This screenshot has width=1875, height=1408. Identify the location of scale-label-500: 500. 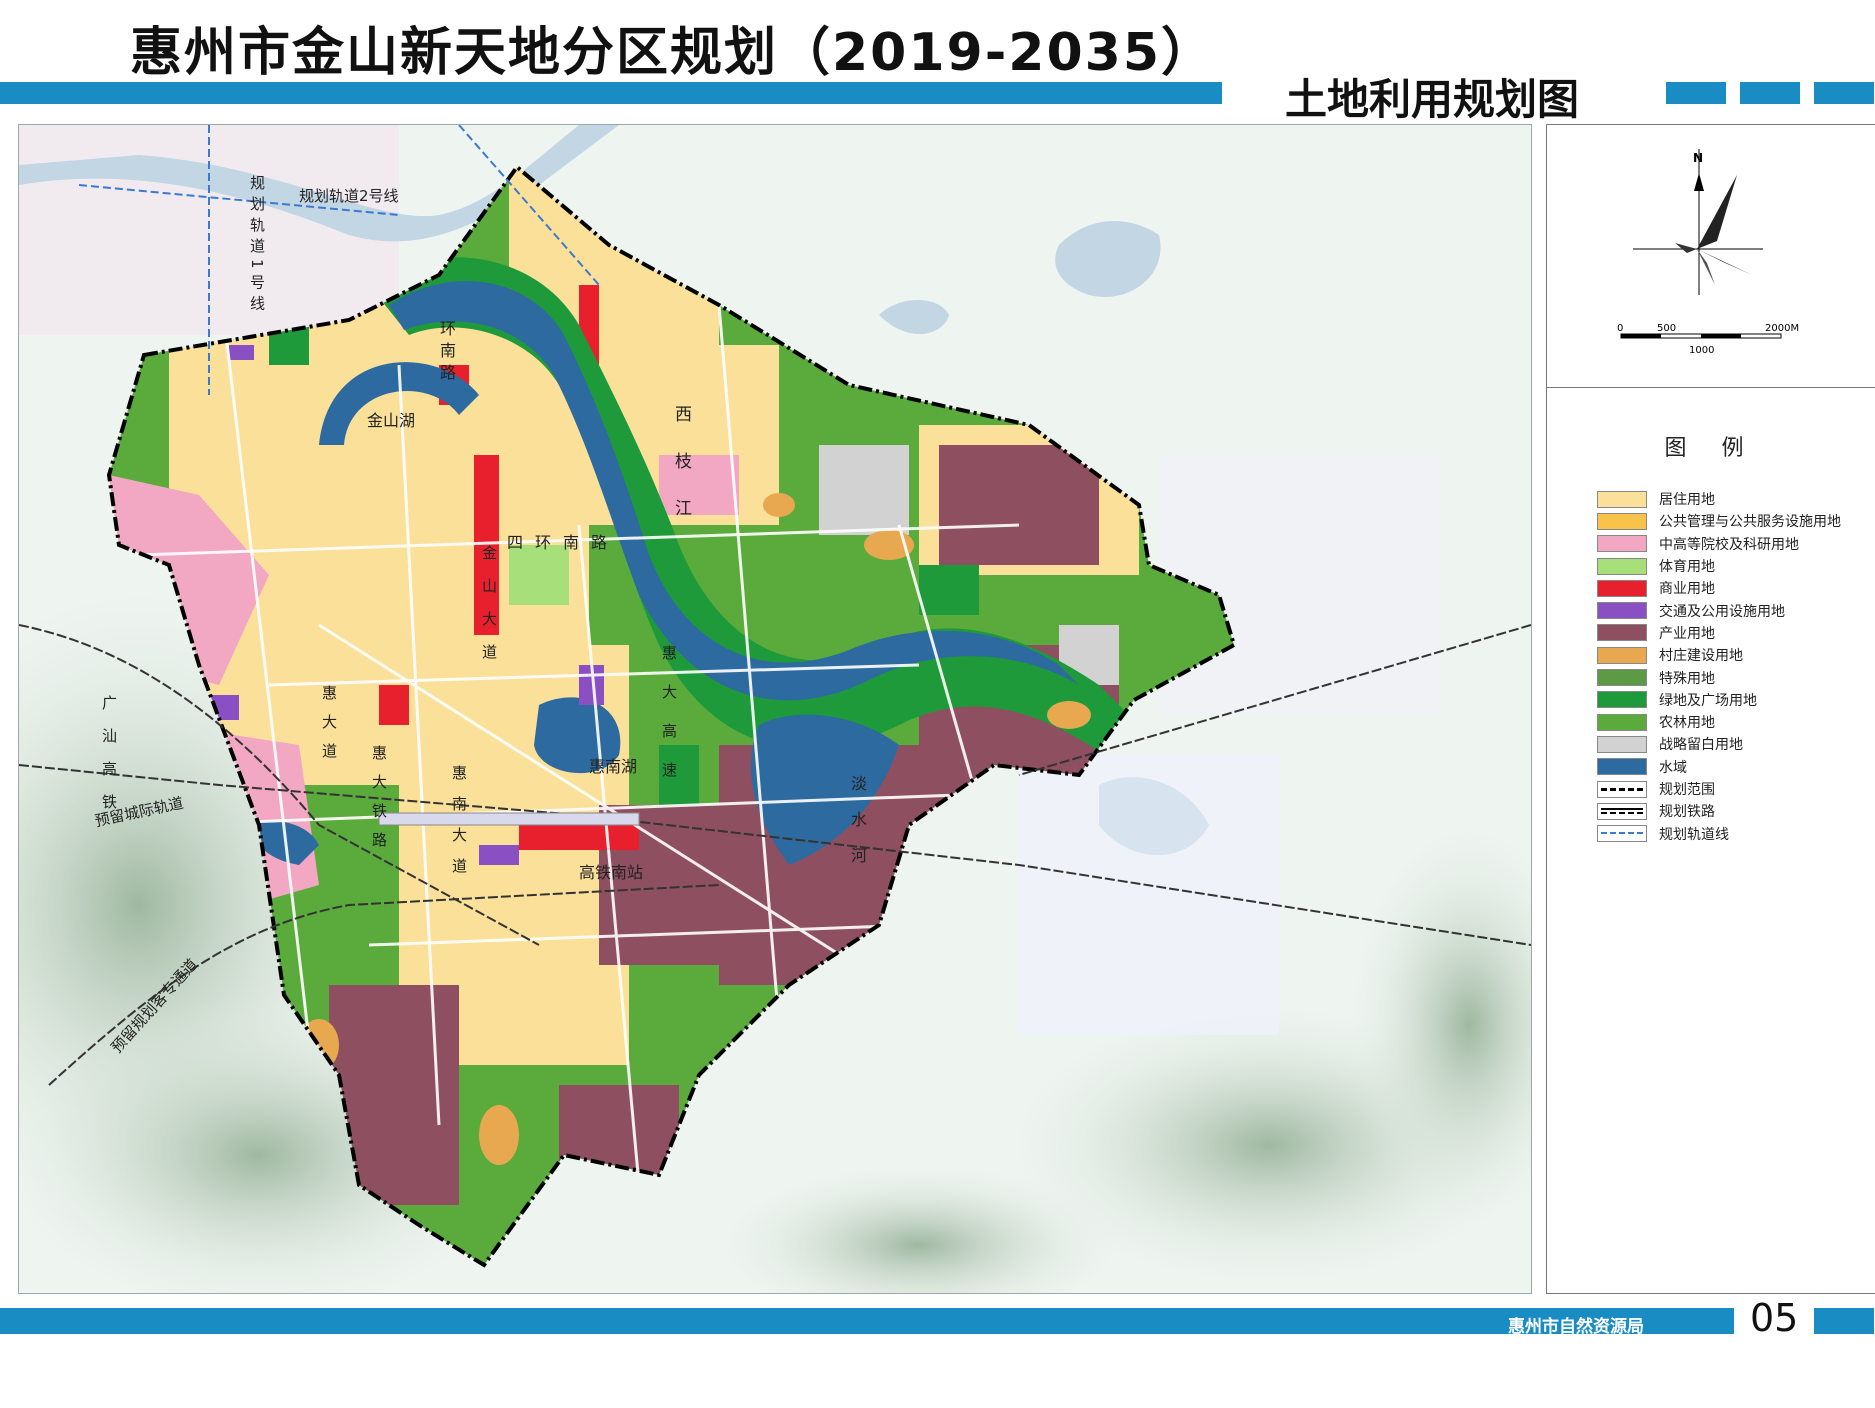
(1667, 328).